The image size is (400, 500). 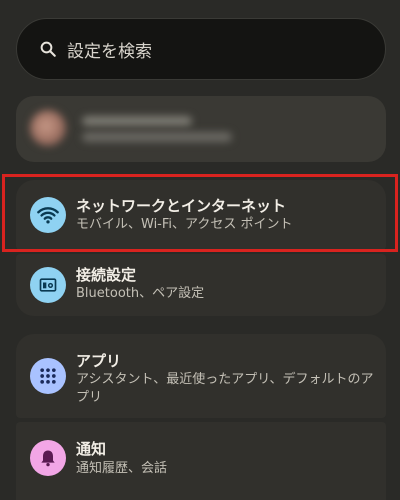 What do you see at coordinates (201, 285) in the screenshot?
I see `settings-item-connection: 接続設定 Bluetooth、ペア設定` at bounding box center [201, 285].